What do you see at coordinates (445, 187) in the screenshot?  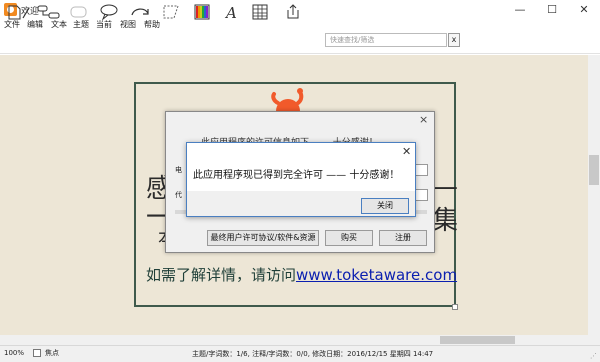 I see `card-text-right1: —` at bounding box center [445, 187].